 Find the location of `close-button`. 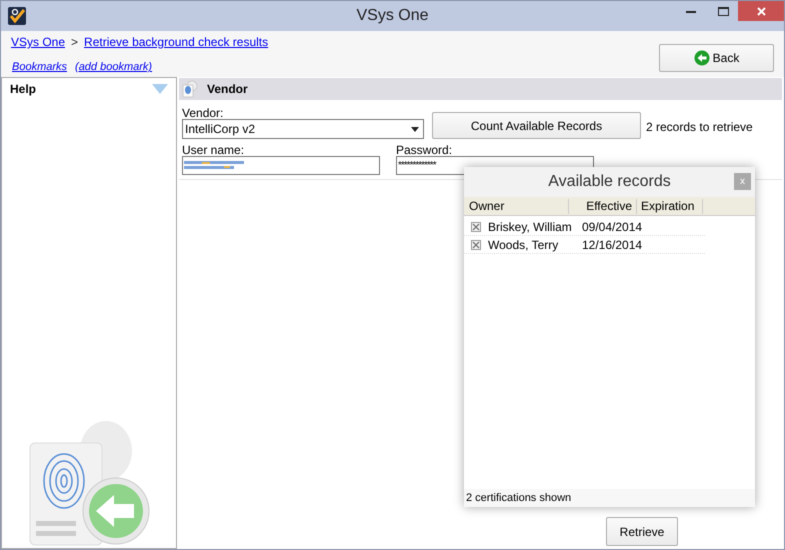

close-button is located at coordinates (761, 11).